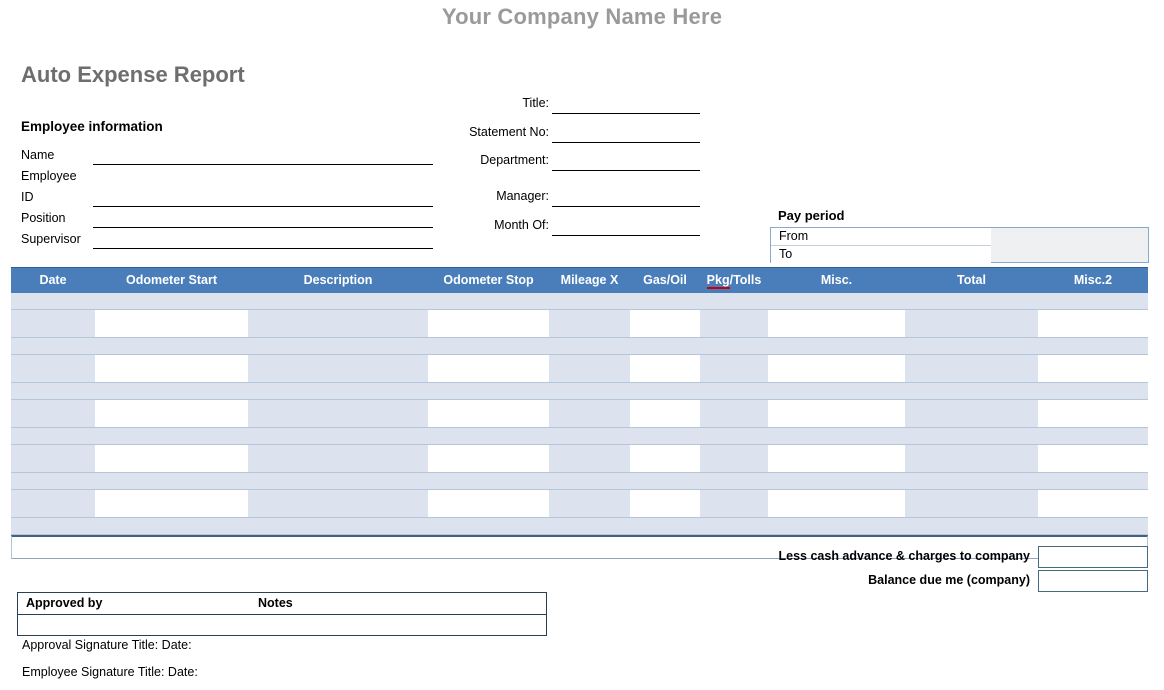  I want to click on statement-field-row: Manager:, so click(566, 201).